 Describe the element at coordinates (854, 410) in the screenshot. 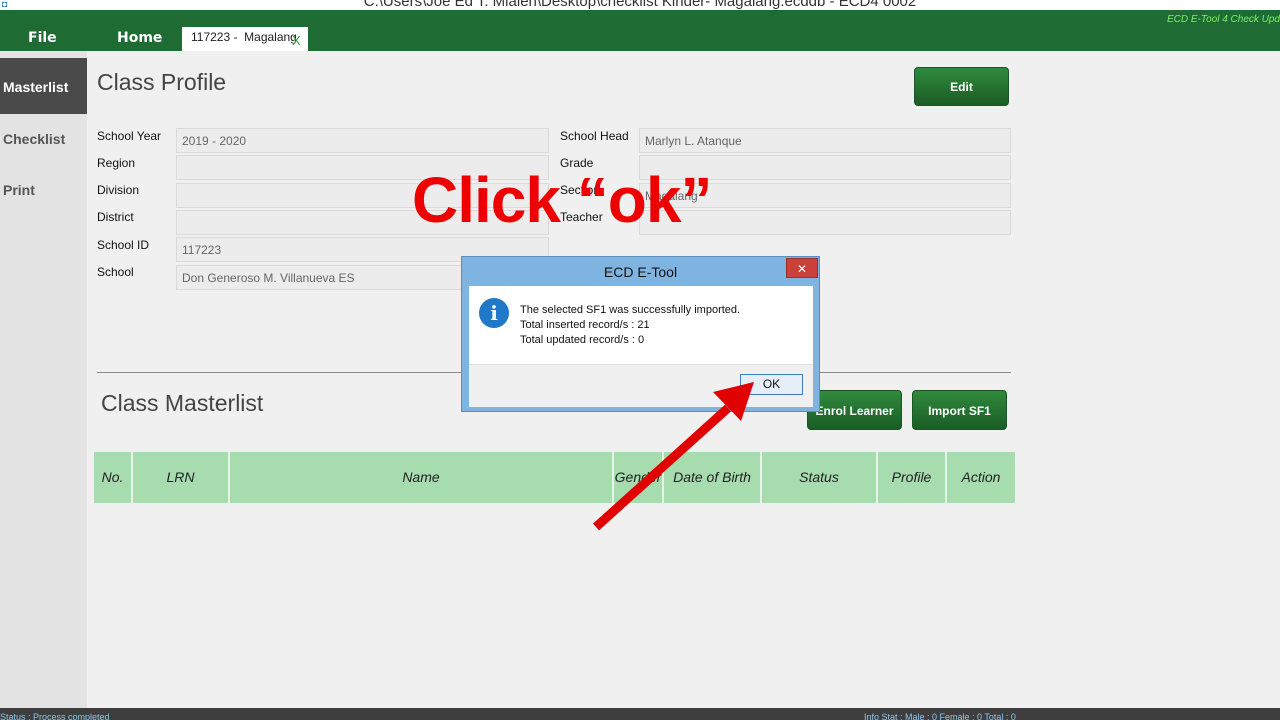

I see `enrol-learner-button: Enrol Learner` at that location.